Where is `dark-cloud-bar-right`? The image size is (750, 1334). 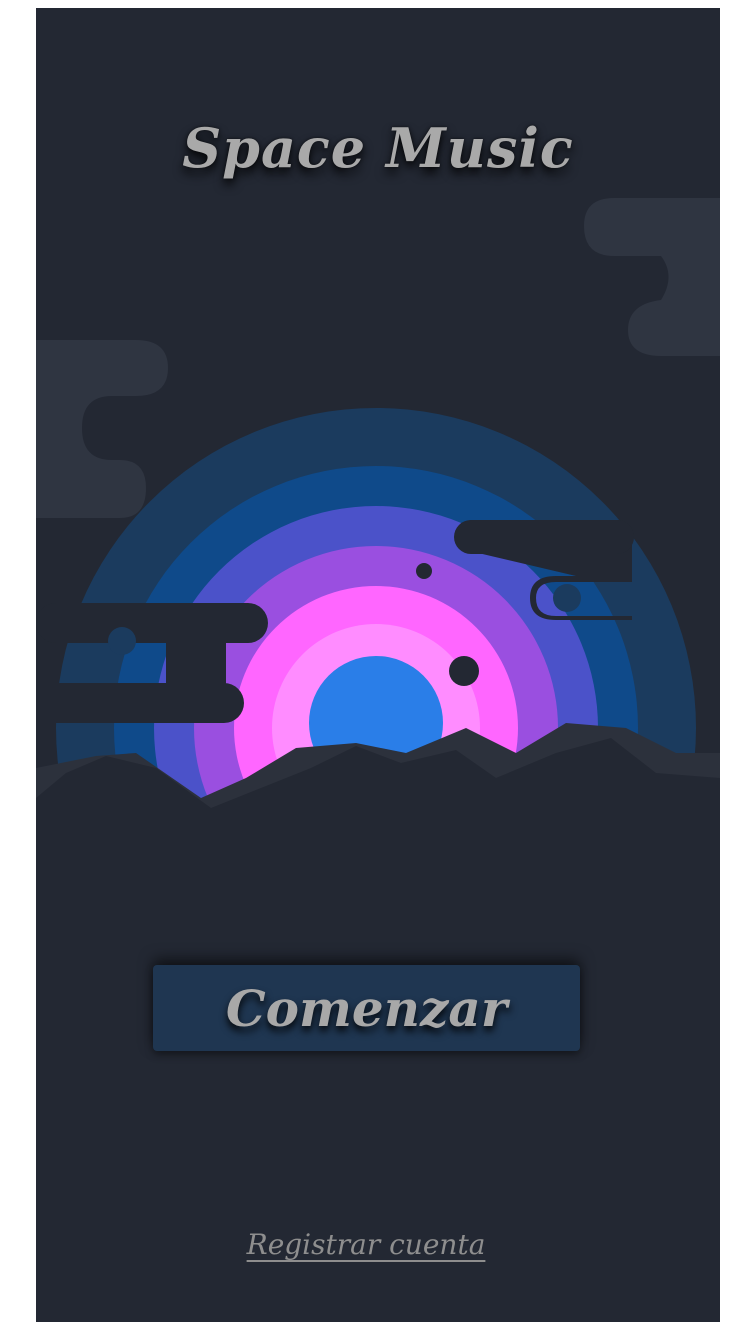 dark-cloud-bar-right is located at coordinates (544, 537).